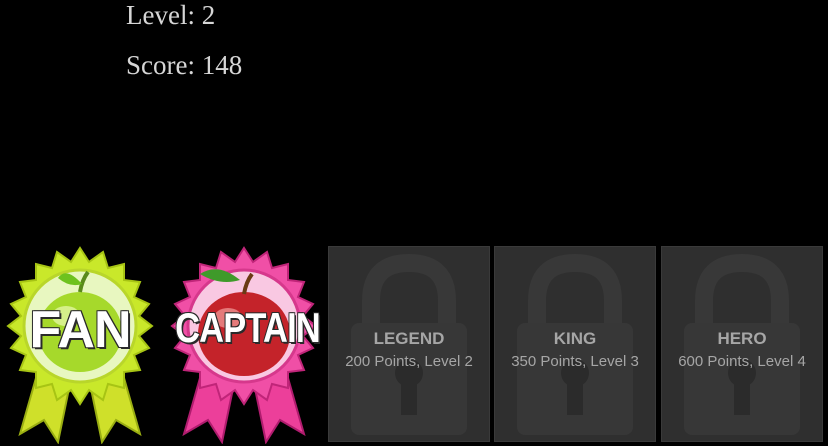 The image size is (828, 446). What do you see at coordinates (742, 361) in the screenshot?
I see `badge-requirement: 600 Points, Level 4` at bounding box center [742, 361].